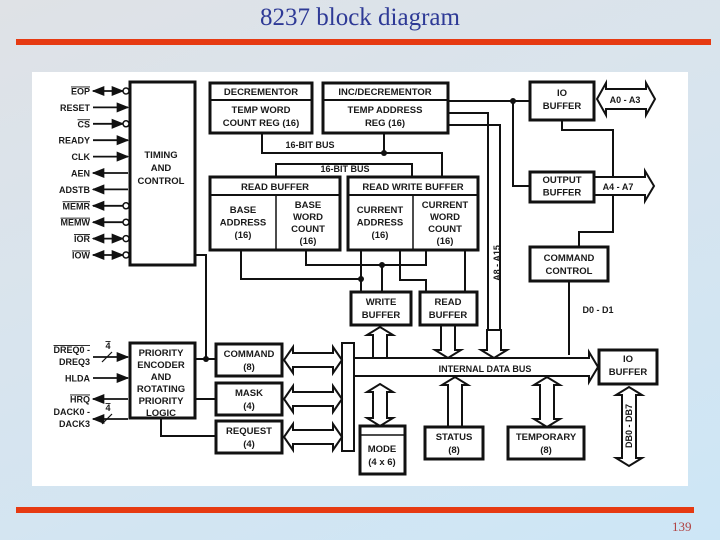  What do you see at coordinates (381, 302) in the screenshot?
I see `write-buffer-label: WRITE` at bounding box center [381, 302].